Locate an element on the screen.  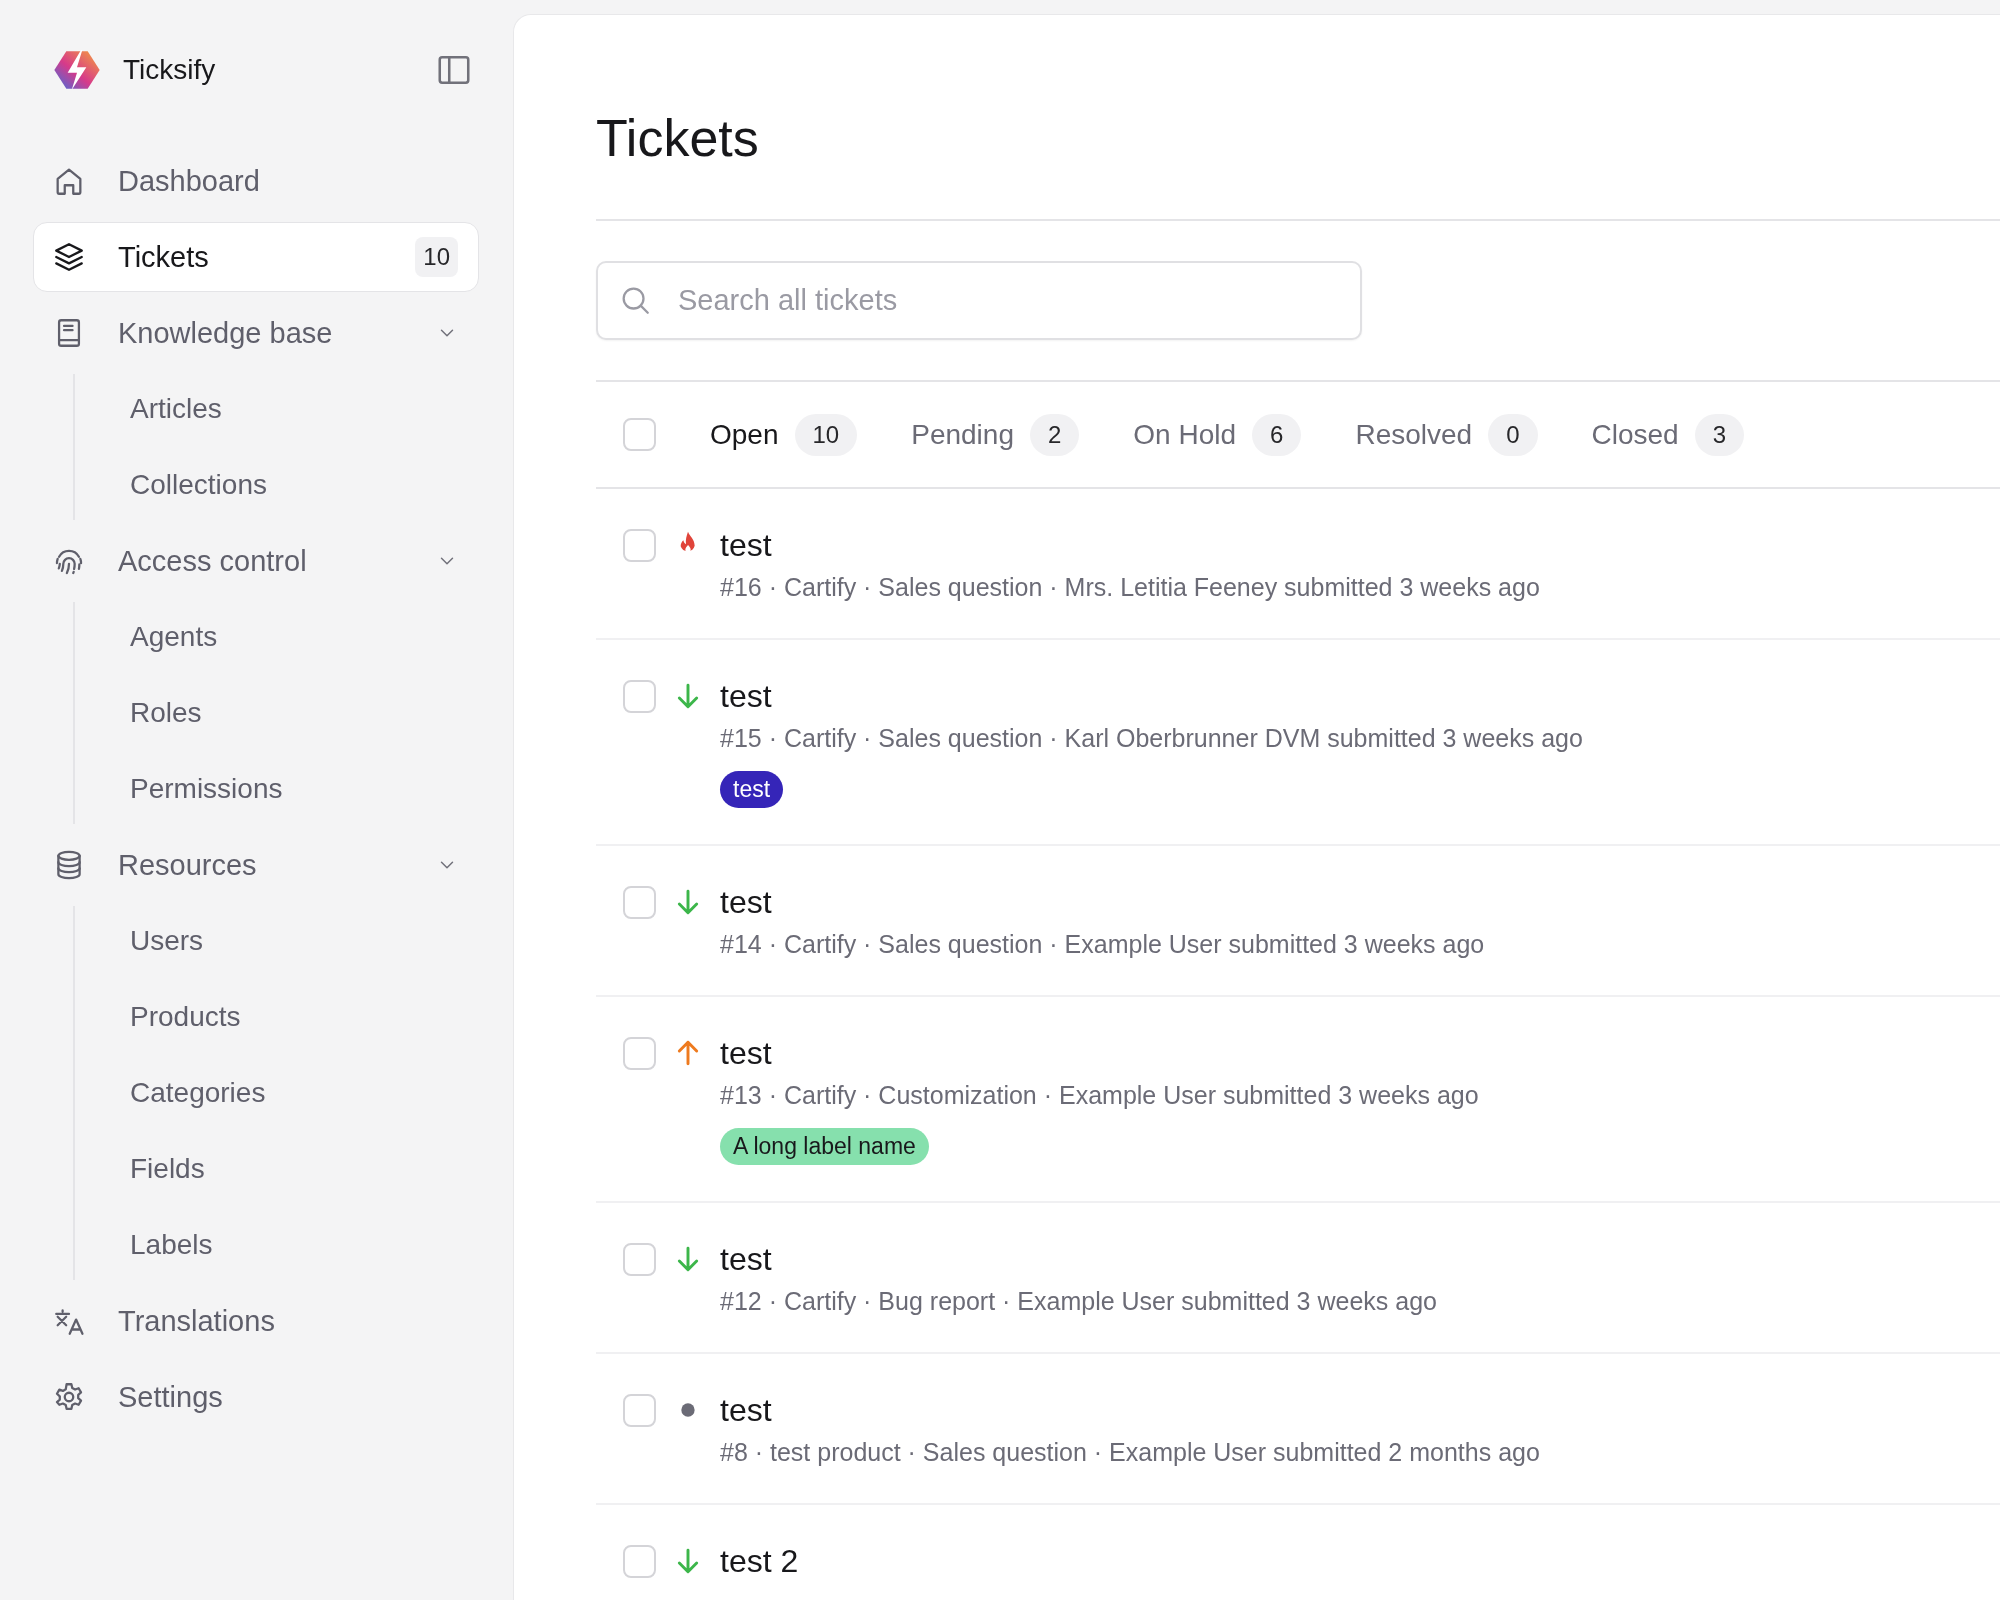
nav-item: Tickets 10 is located at coordinates (256, 257).